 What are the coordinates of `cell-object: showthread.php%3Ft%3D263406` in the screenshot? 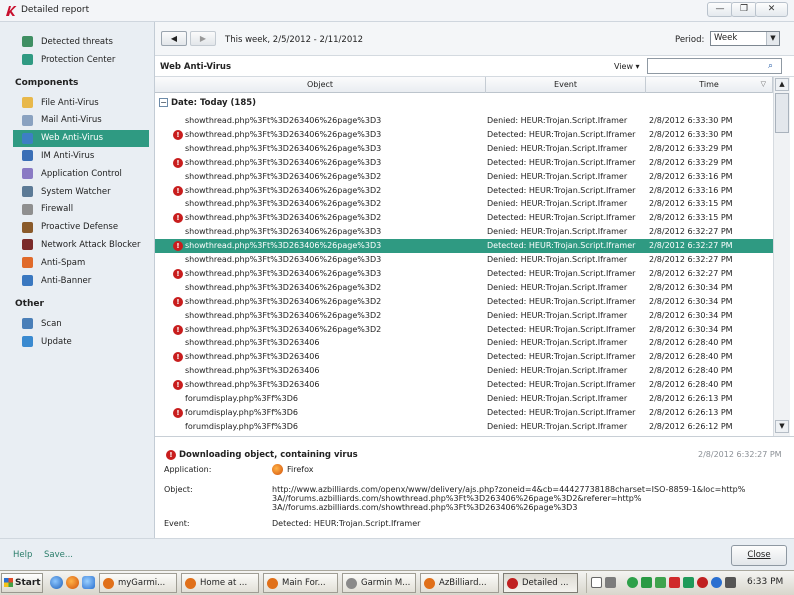 It's located at (252, 343).